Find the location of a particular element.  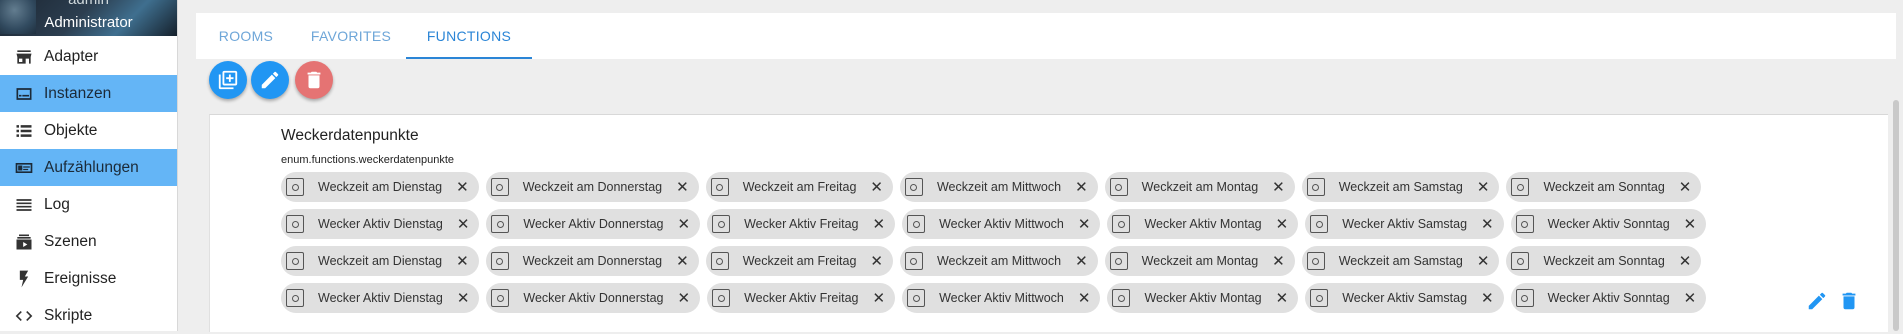

chip-label: Weckzeit am Montag is located at coordinates (1200, 261).